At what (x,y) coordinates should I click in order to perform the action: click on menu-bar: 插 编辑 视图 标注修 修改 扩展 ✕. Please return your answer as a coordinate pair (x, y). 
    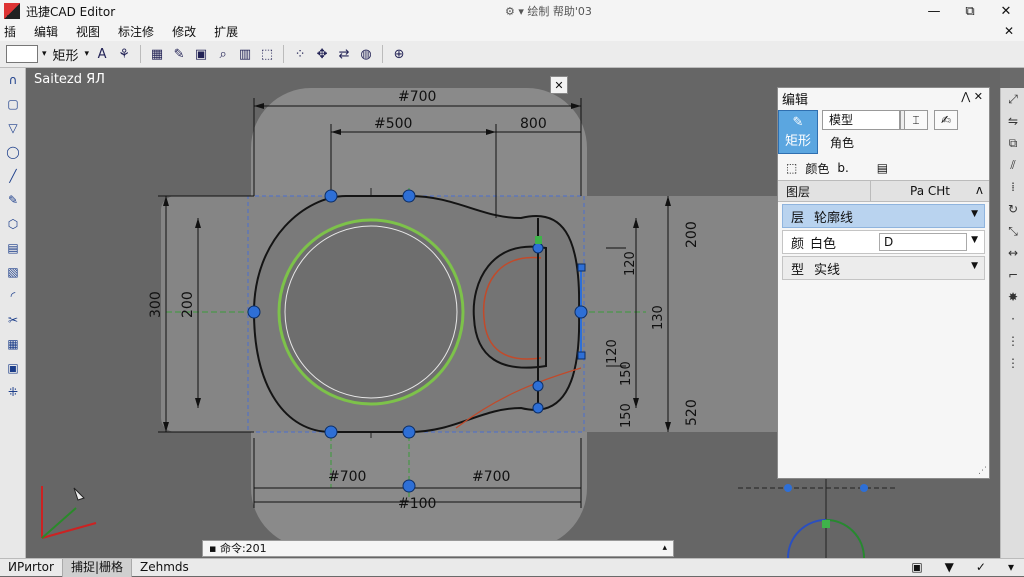
    Looking at the image, I should click on (512, 31).